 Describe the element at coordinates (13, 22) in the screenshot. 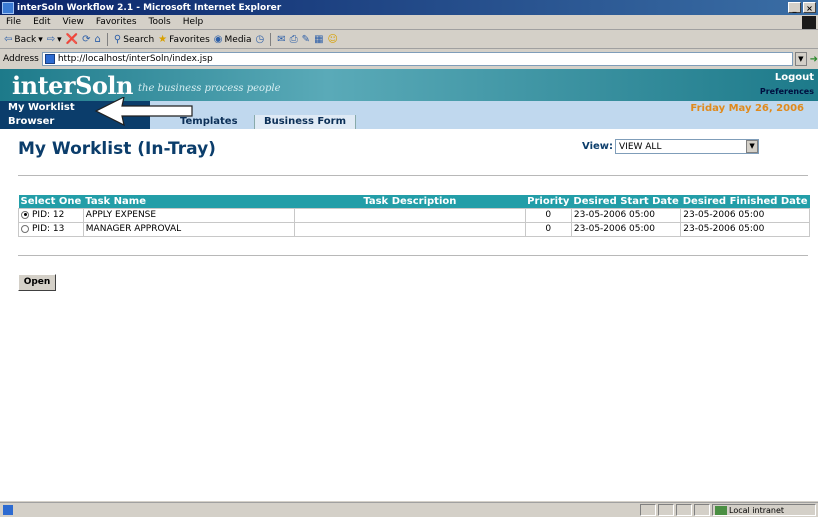

I see `menu-file: File` at that location.